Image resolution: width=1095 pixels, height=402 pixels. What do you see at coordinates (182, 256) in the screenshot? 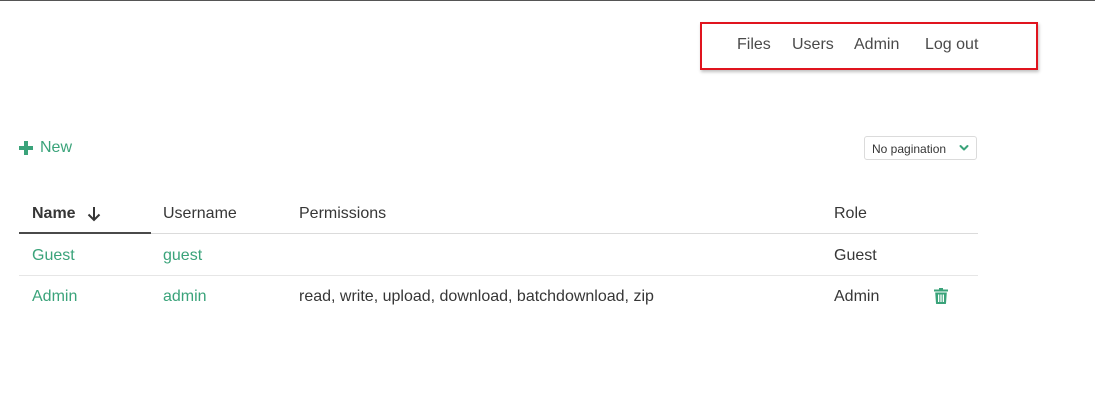
I see `row-1-username-link: guest` at bounding box center [182, 256].